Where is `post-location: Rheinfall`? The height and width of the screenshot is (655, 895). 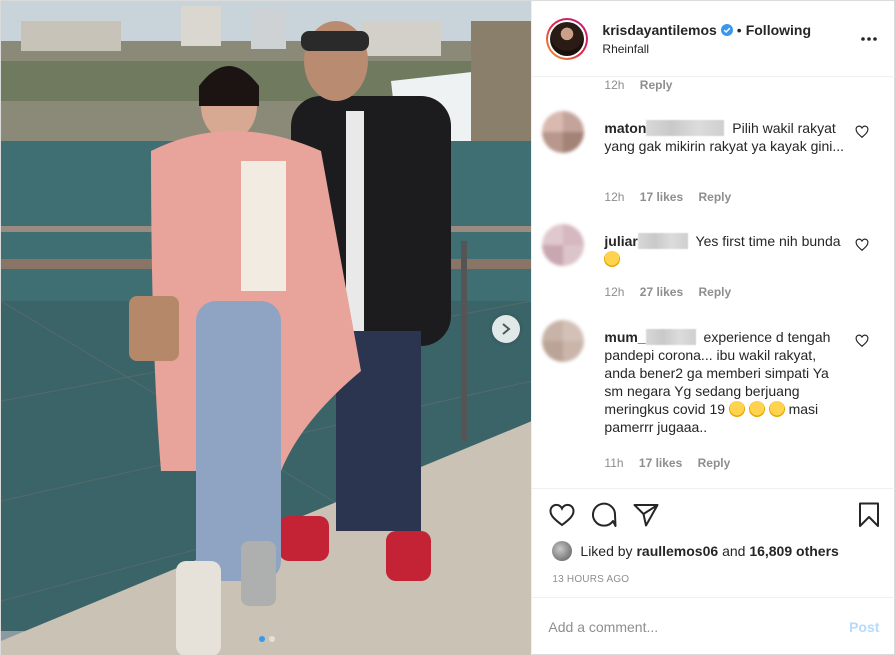
post-location: Rheinfall is located at coordinates (730, 49).